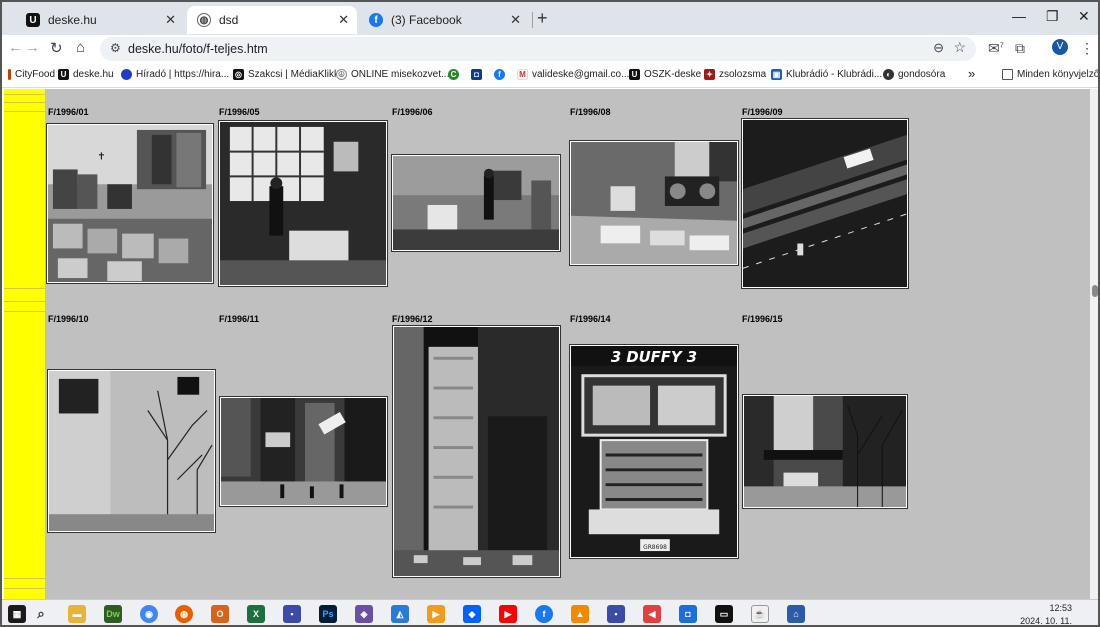  I want to click on green-c-icon: C, so click(453, 74).